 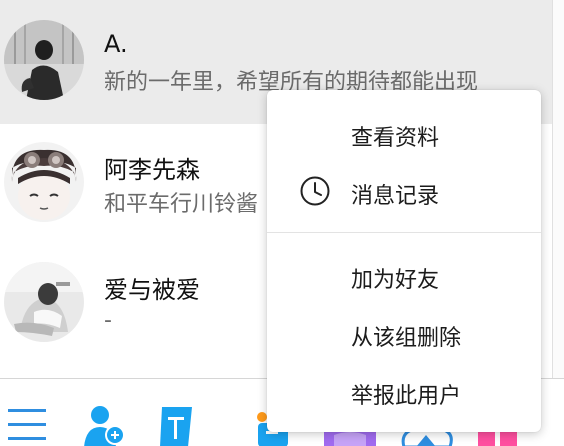 I want to click on menu-item-label: 消息记录, so click(x=395, y=196).